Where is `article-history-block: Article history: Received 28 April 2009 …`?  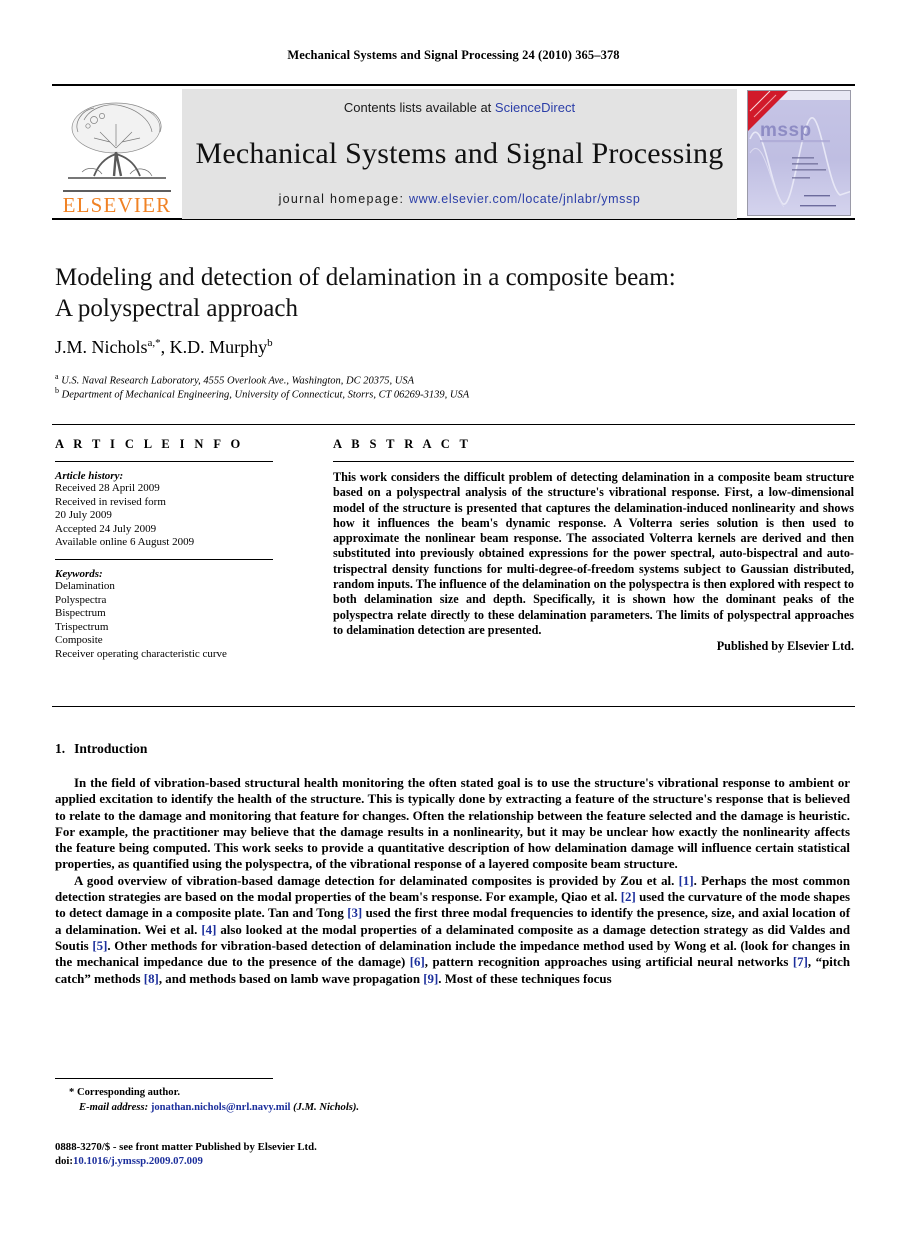
article-history-block: Article history: Received 28 April 2009 … is located at coordinates (164, 510).